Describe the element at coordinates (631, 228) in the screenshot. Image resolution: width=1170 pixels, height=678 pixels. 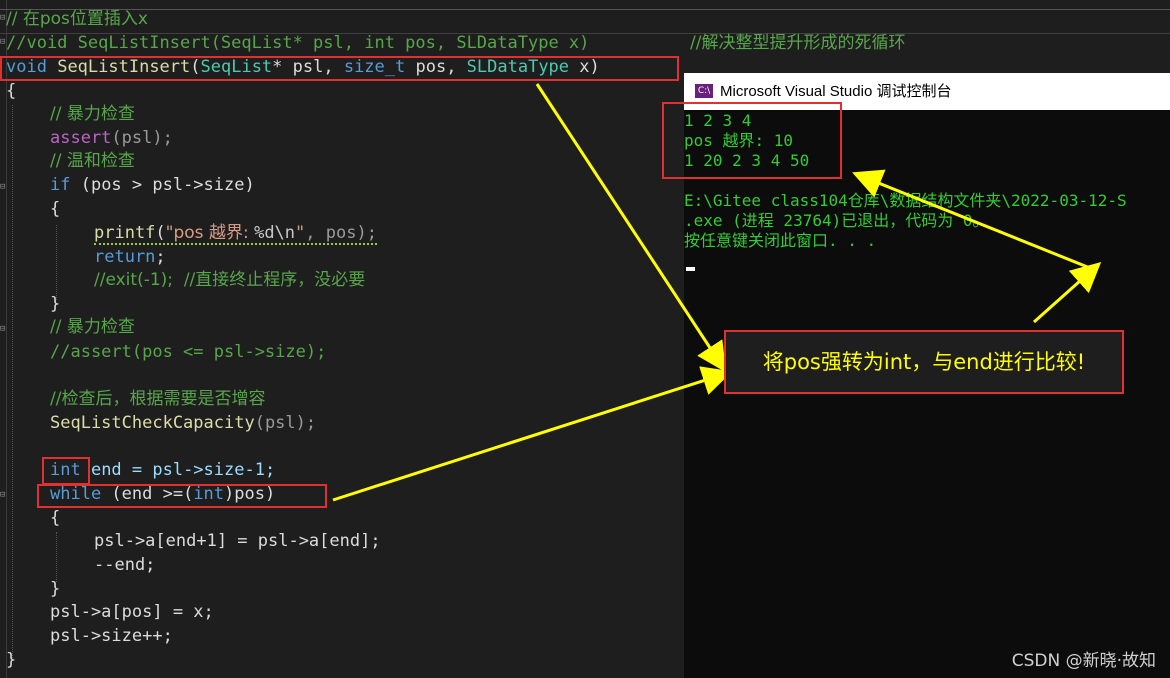
I see `arrow-signature-to-callout` at that location.